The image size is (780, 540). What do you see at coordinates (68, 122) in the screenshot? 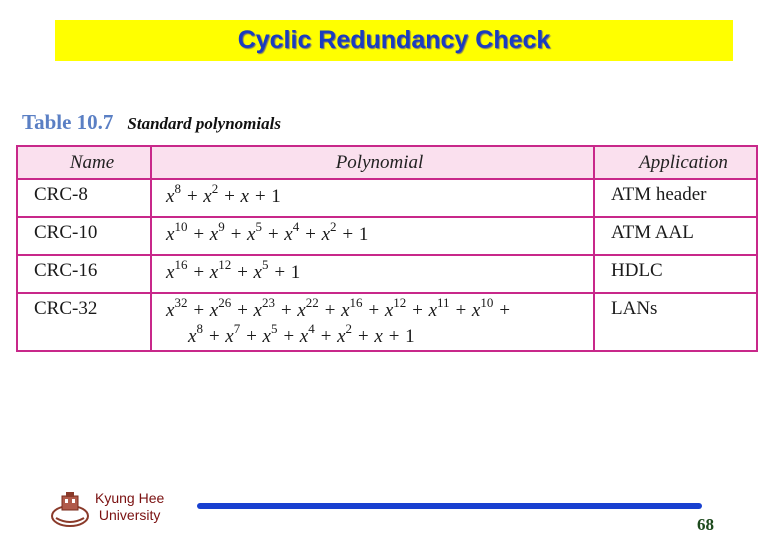
I see `table-number: Table 10.7` at bounding box center [68, 122].